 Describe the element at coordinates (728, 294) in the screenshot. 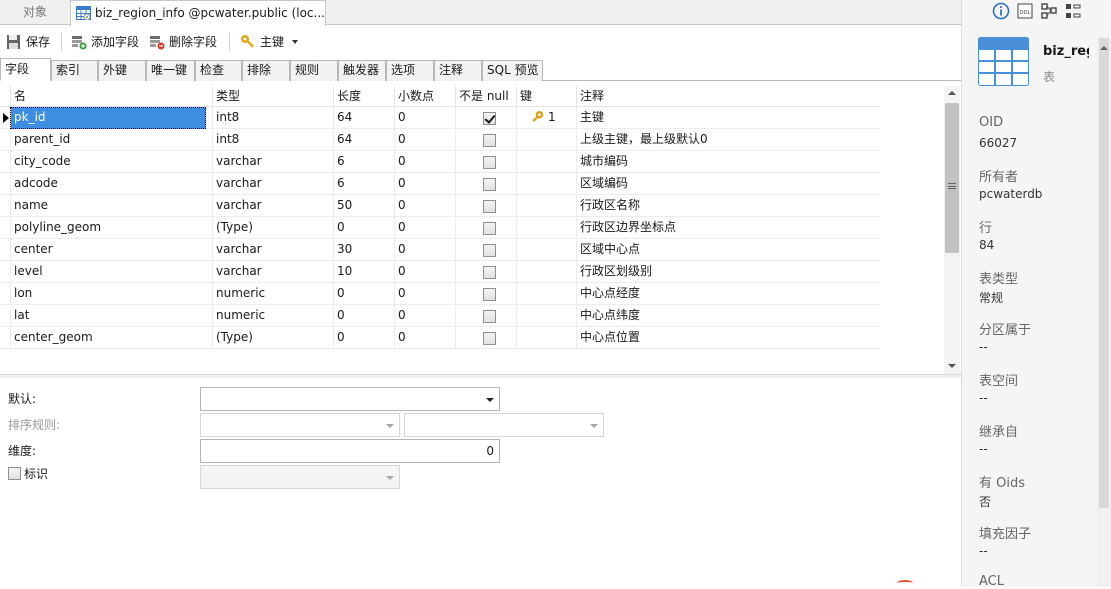

I see `cell-comment: 中心点经度` at that location.